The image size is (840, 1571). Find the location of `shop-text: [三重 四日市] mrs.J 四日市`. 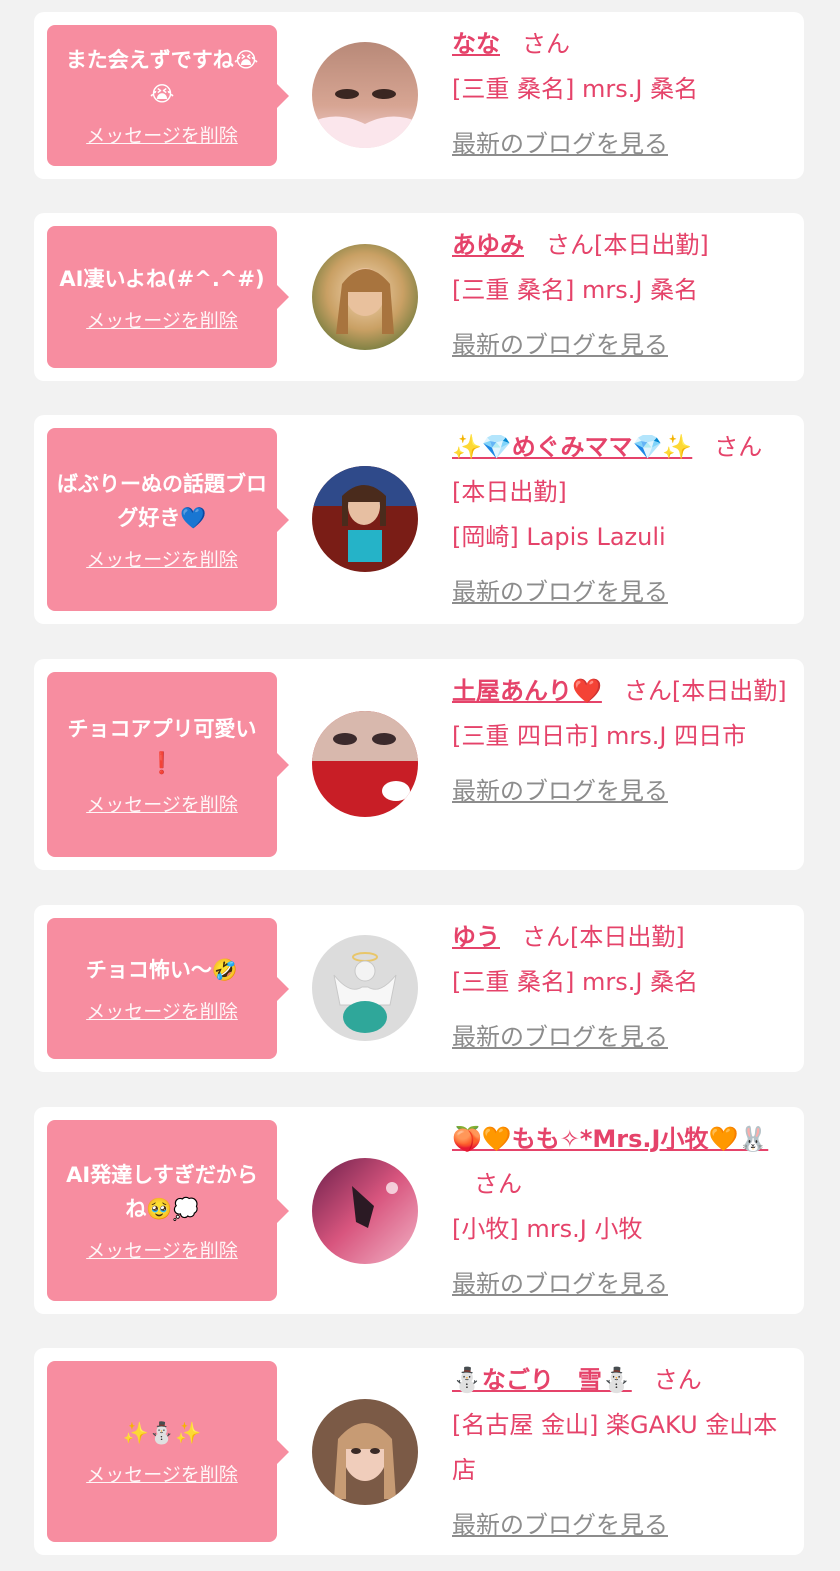

shop-text: [三重 四日市] mrs.J 四日市 is located at coordinates (599, 736).